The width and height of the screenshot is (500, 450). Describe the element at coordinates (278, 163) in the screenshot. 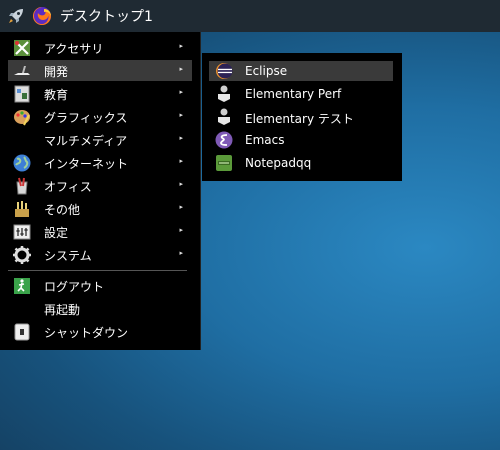

I see `submenu-item-label: Notepadqq` at that location.